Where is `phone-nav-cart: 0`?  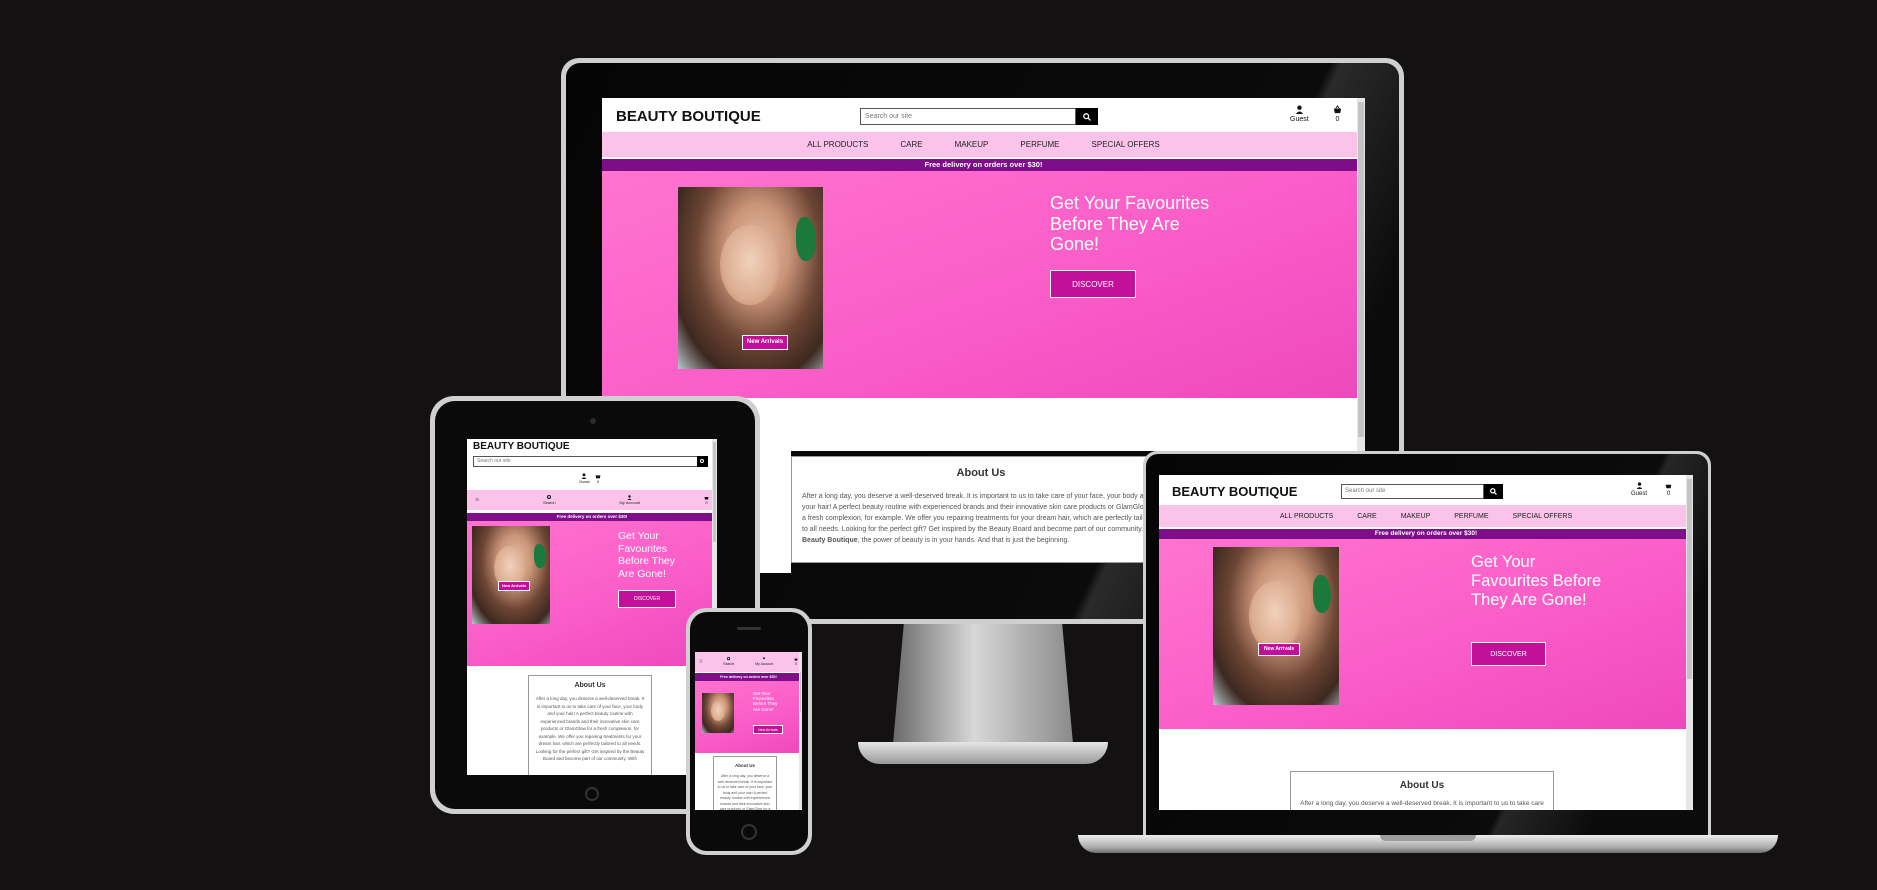
phone-nav-cart: 0 is located at coordinates (796, 662).